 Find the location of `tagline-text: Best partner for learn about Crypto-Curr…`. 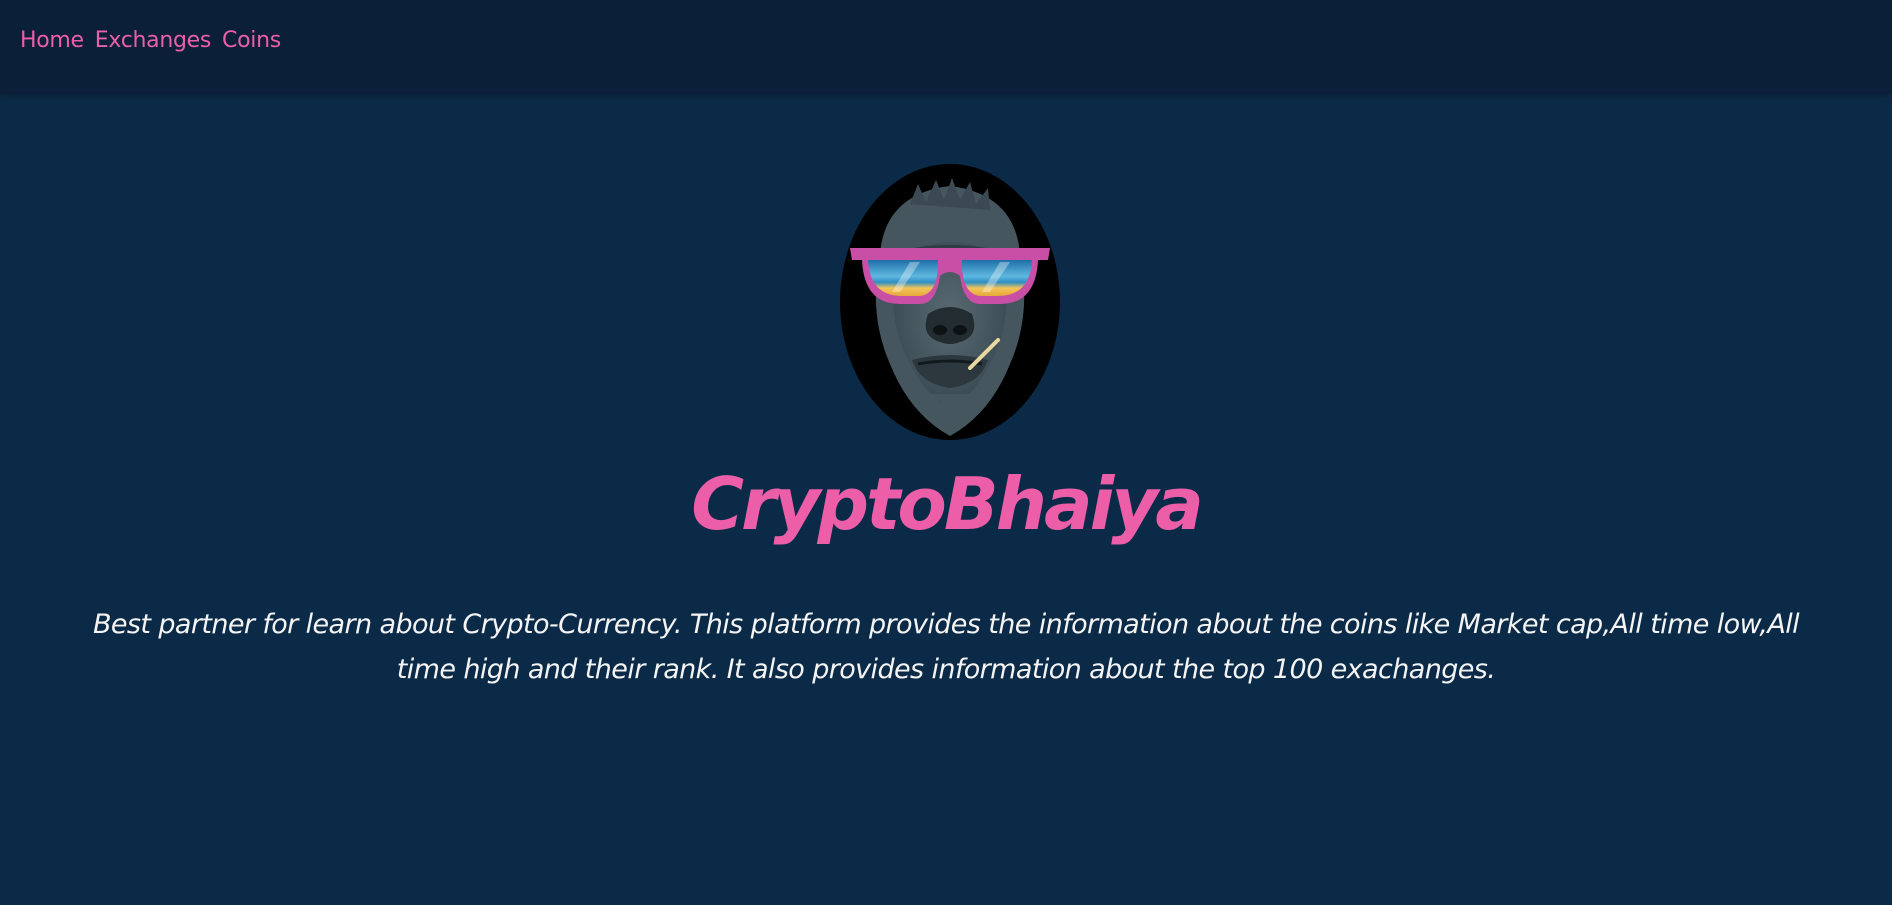

tagline-text: Best partner for learn about Crypto-Curr… is located at coordinates (946, 647).